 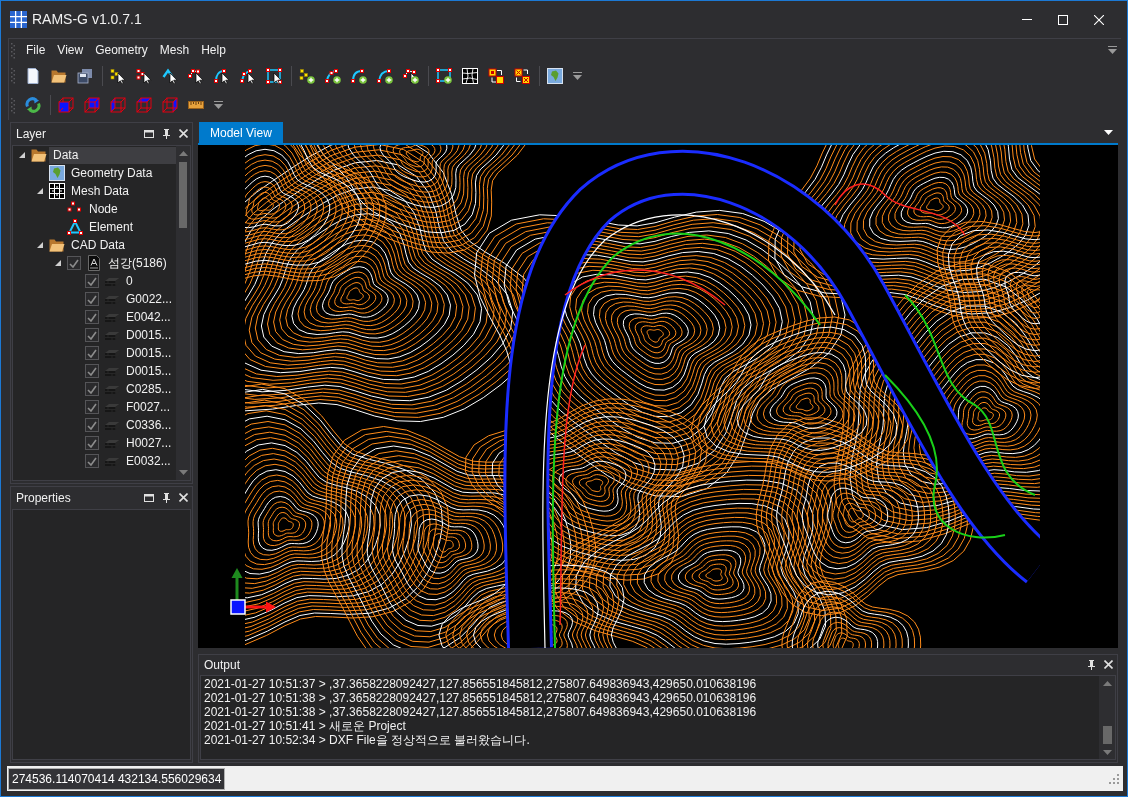 I want to click on log-line: 2021-01-27 10:52:34 > DXF File을 정상적으로 불러왔습니다., so click(x=367, y=740).